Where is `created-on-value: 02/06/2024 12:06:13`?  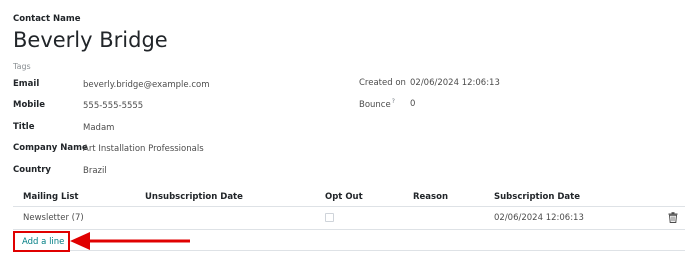 created-on-value: 02/06/2024 12:06:13 is located at coordinates (455, 83).